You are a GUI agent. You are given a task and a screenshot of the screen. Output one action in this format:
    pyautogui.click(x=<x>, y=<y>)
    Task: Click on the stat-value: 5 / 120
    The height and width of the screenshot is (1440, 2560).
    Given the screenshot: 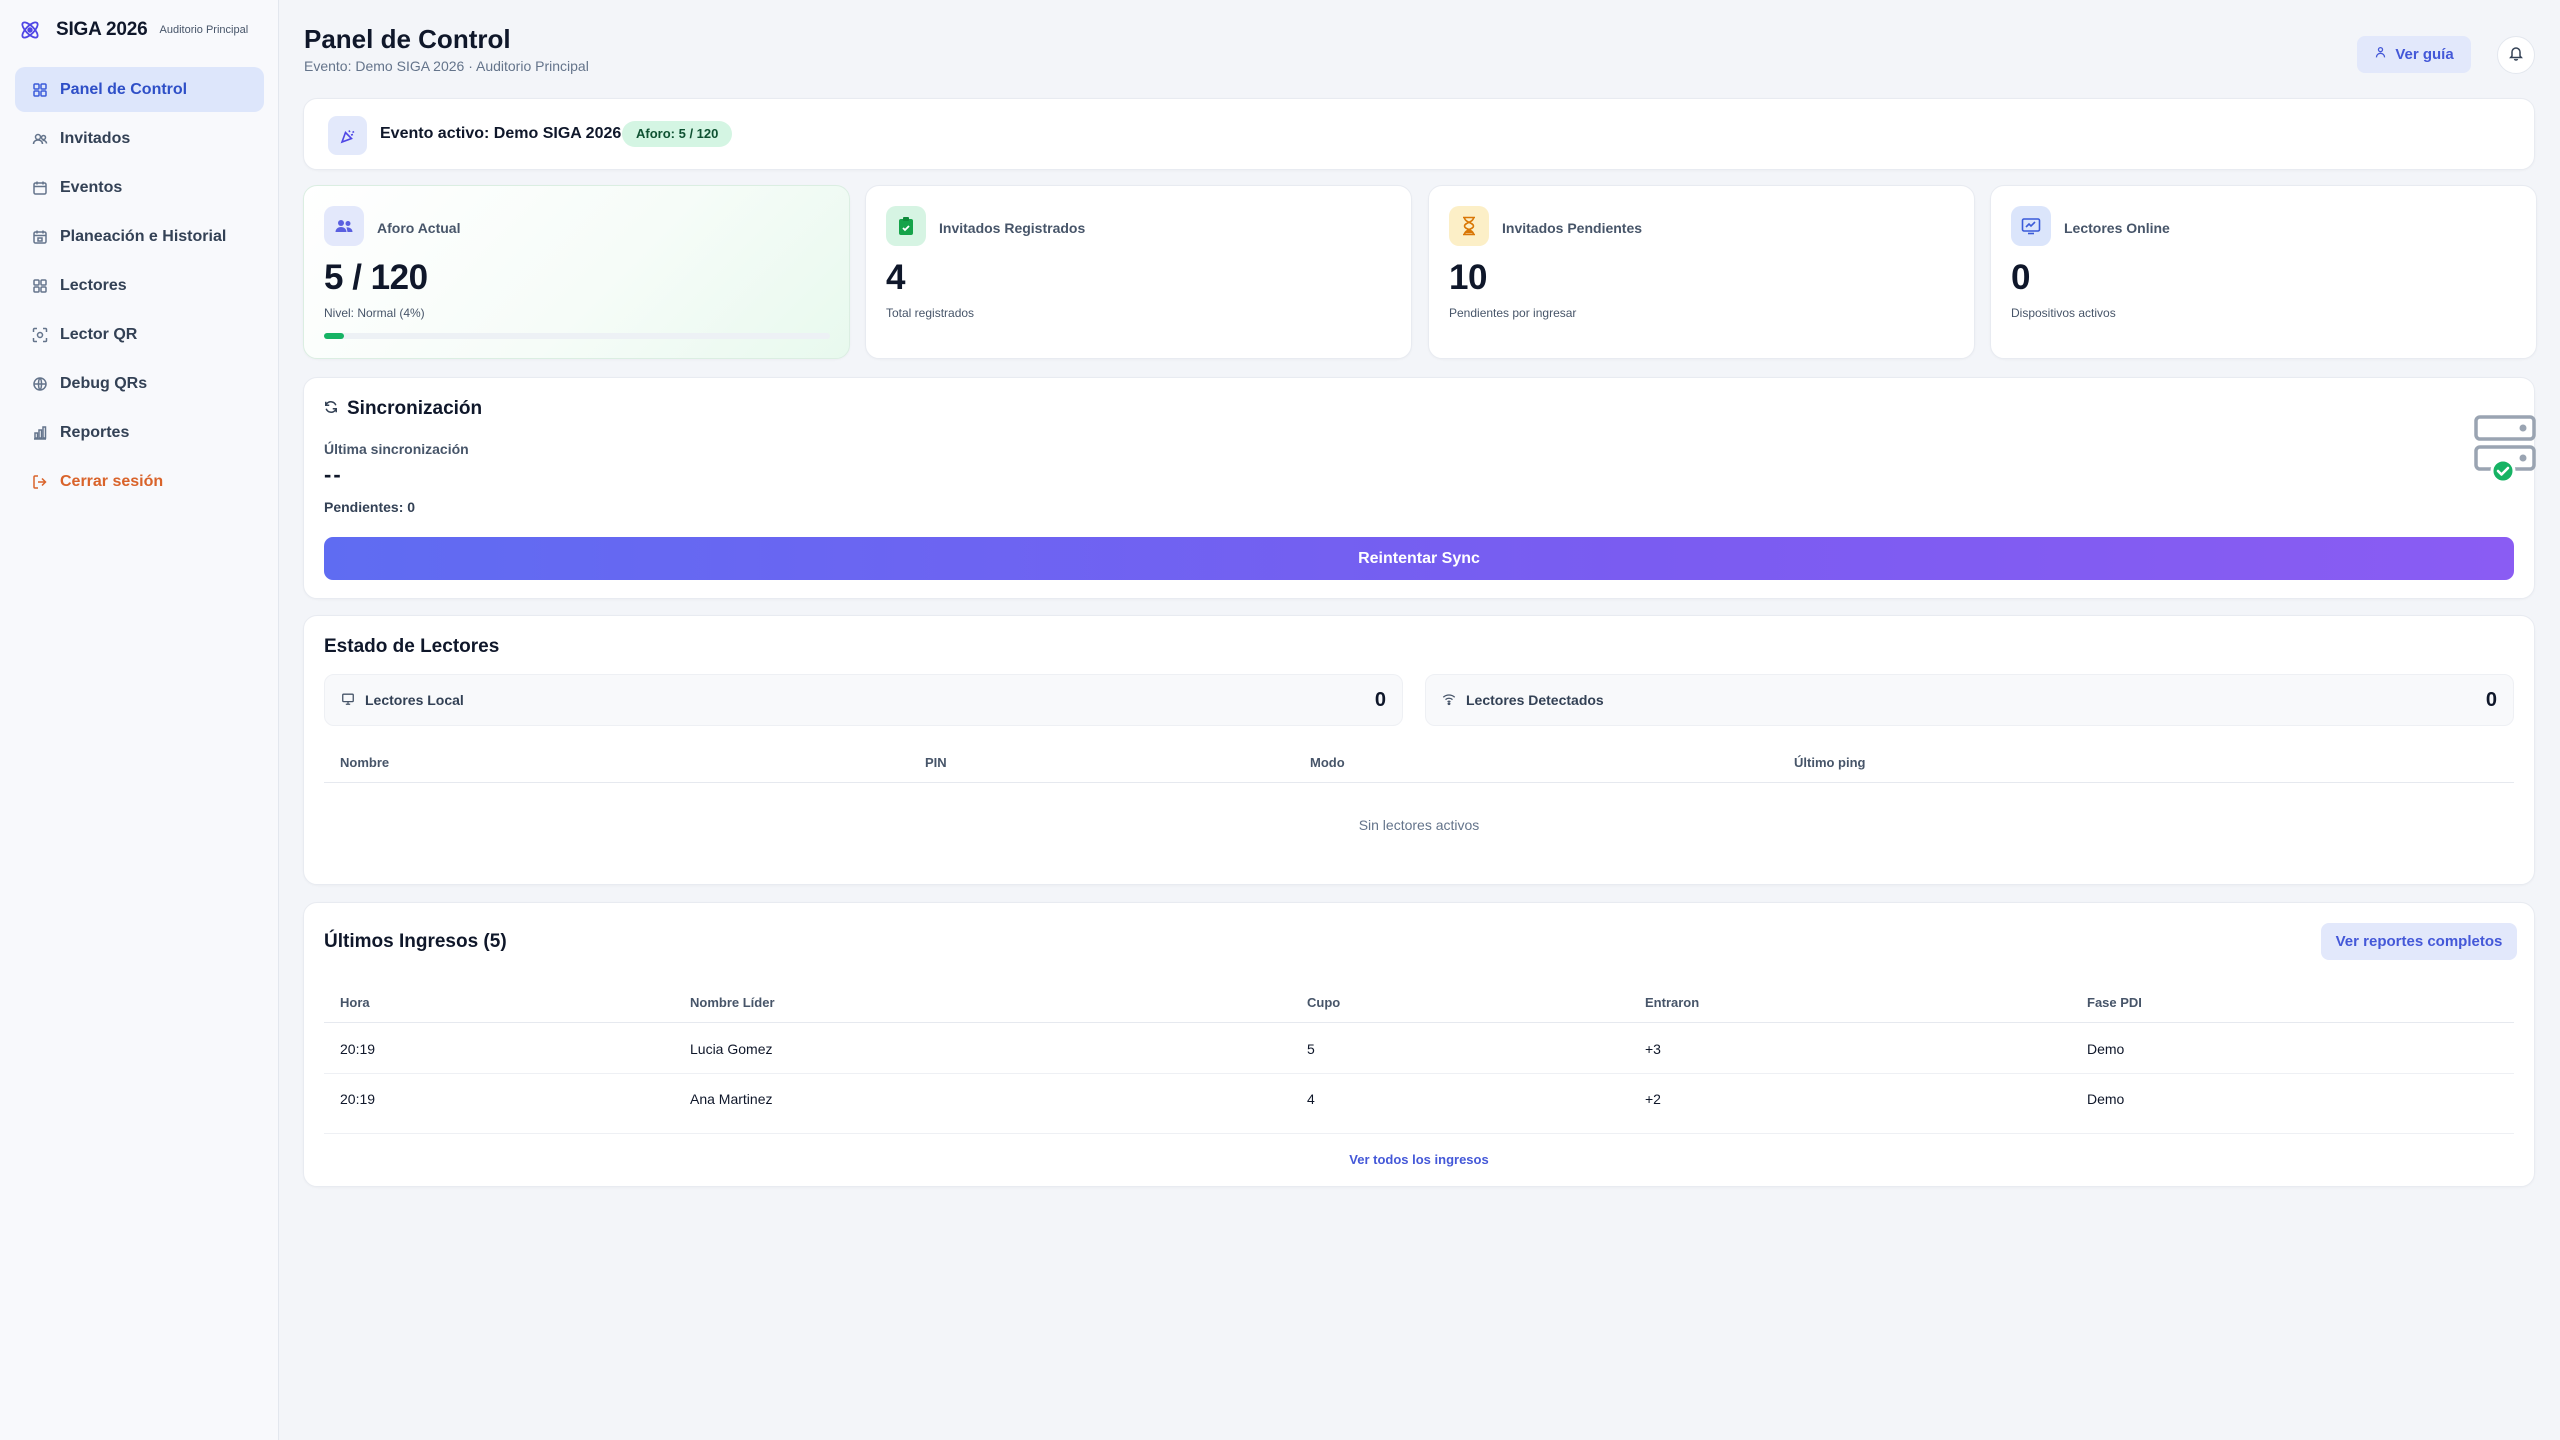 What is the action you would take?
    pyautogui.click(x=376, y=277)
    